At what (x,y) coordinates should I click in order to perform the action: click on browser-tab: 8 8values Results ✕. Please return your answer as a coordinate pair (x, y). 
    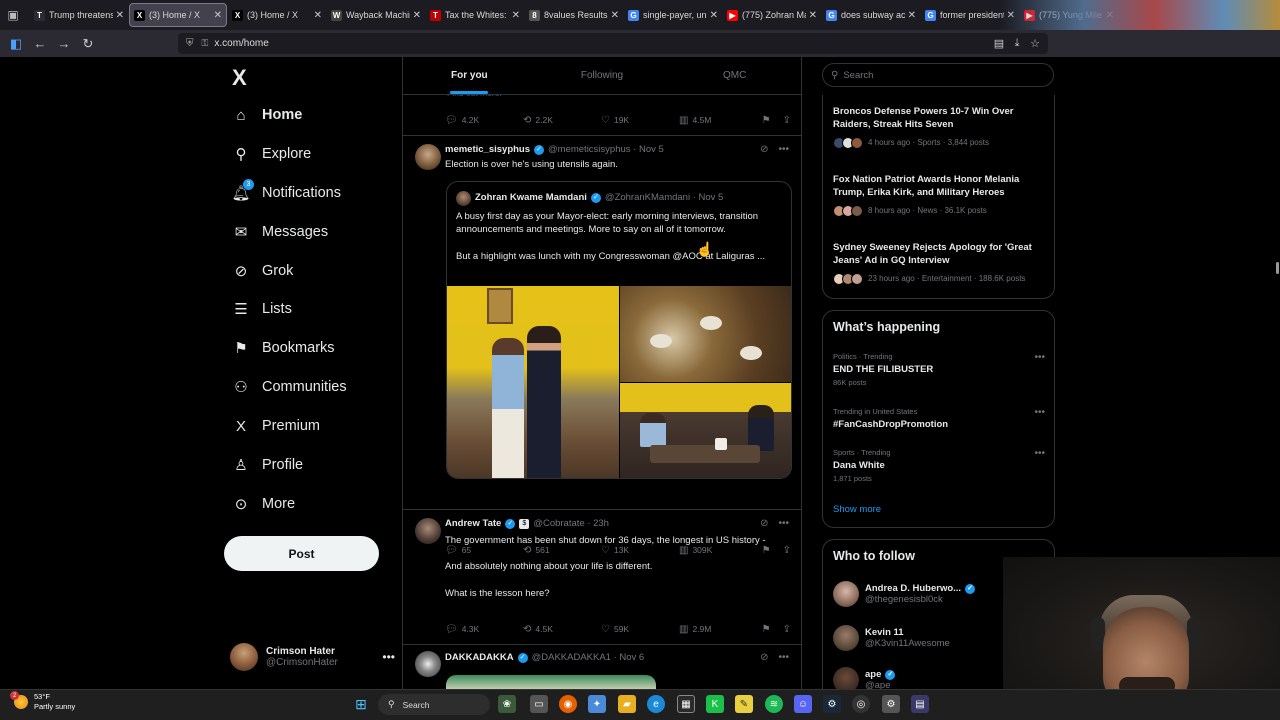
    Looking at the image, I should click on (574, 15).